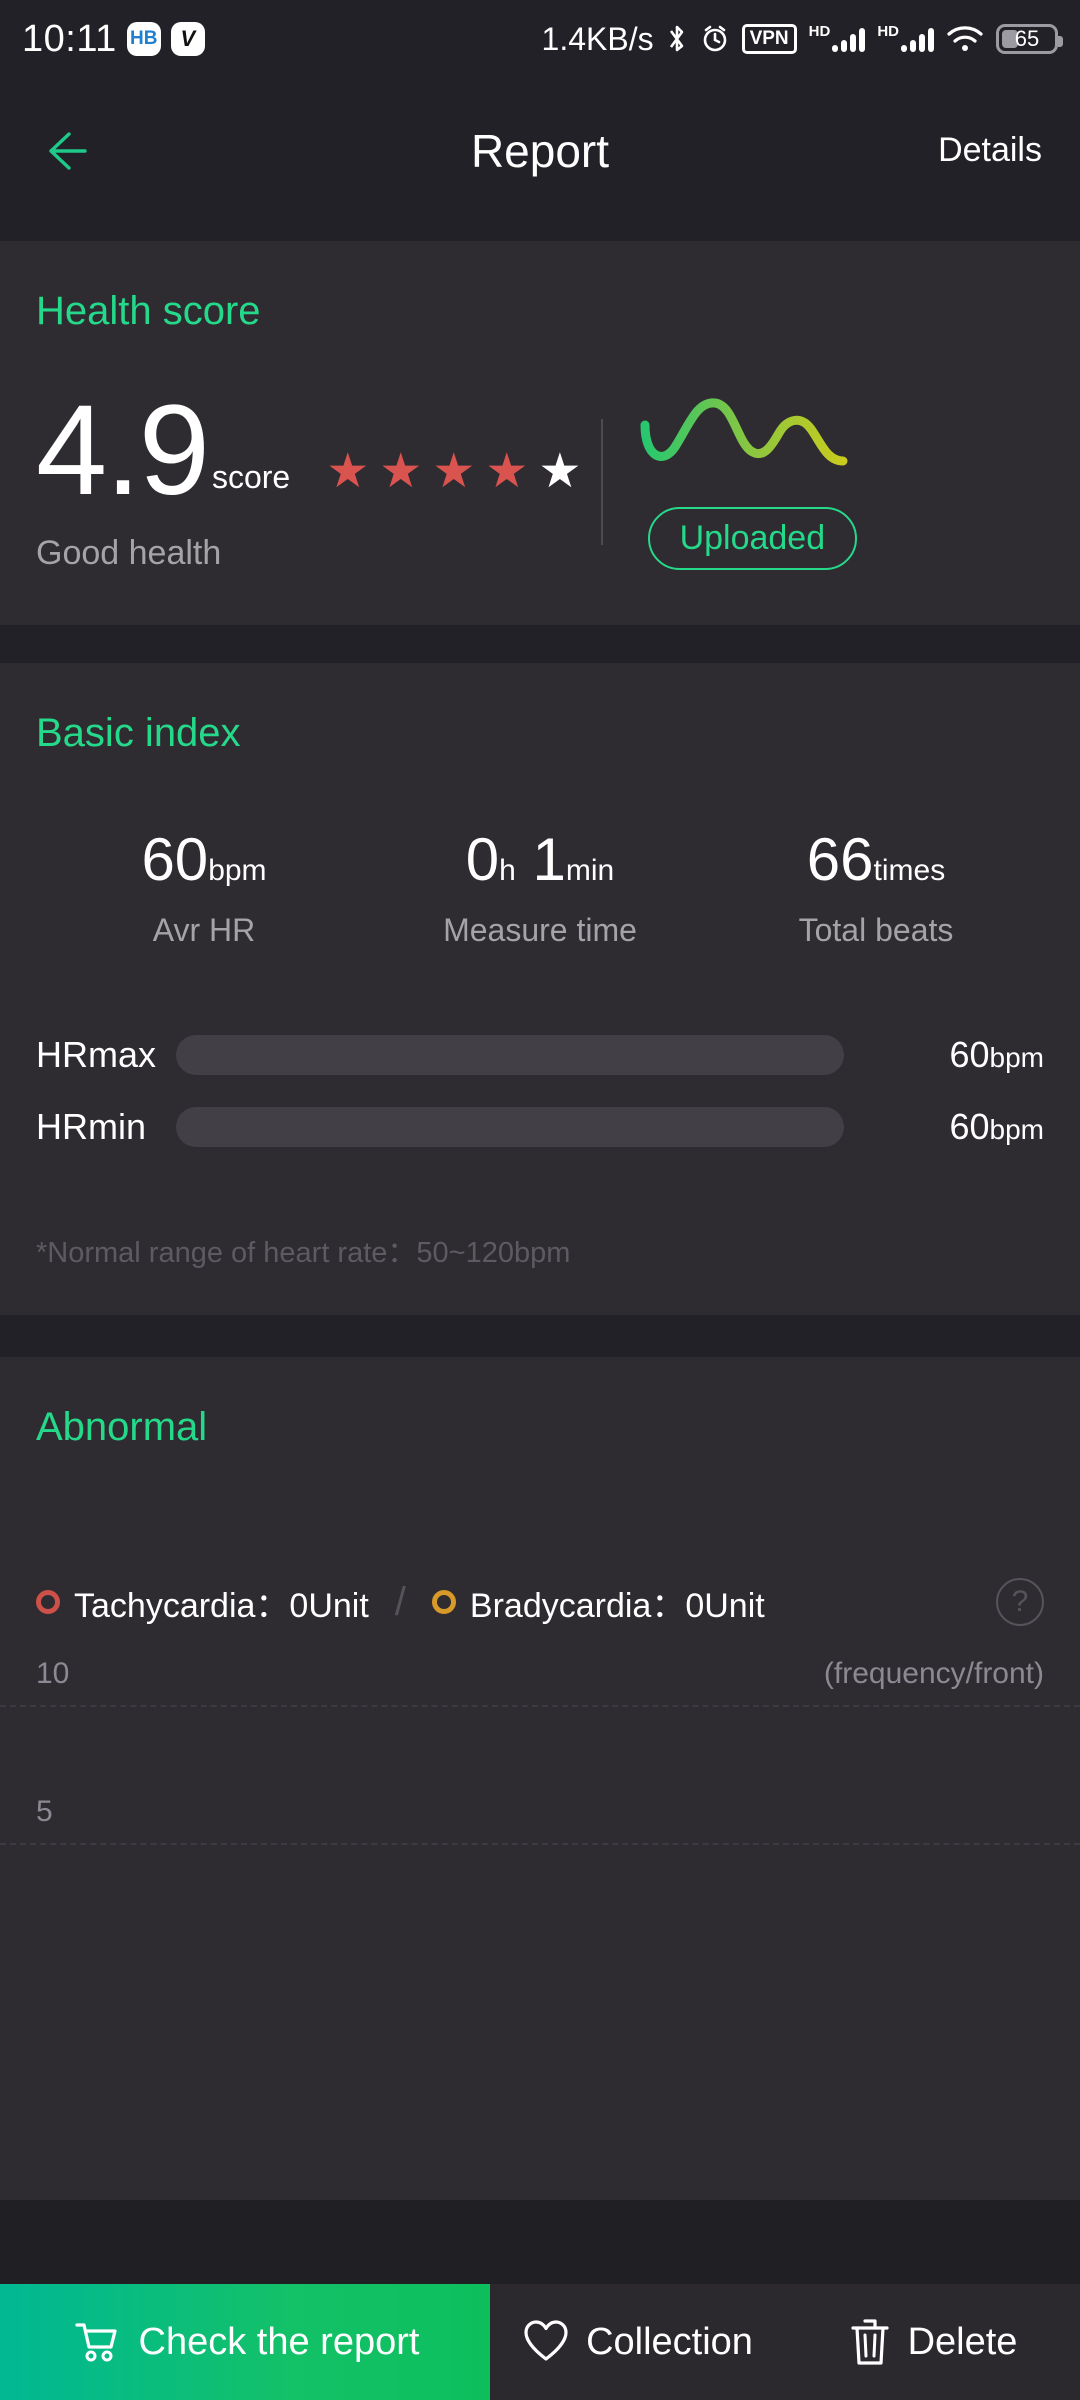  Describe the element at coordinates (53, 1673) in the screenshot. I see `chart-ytick-10: 10` at that location.